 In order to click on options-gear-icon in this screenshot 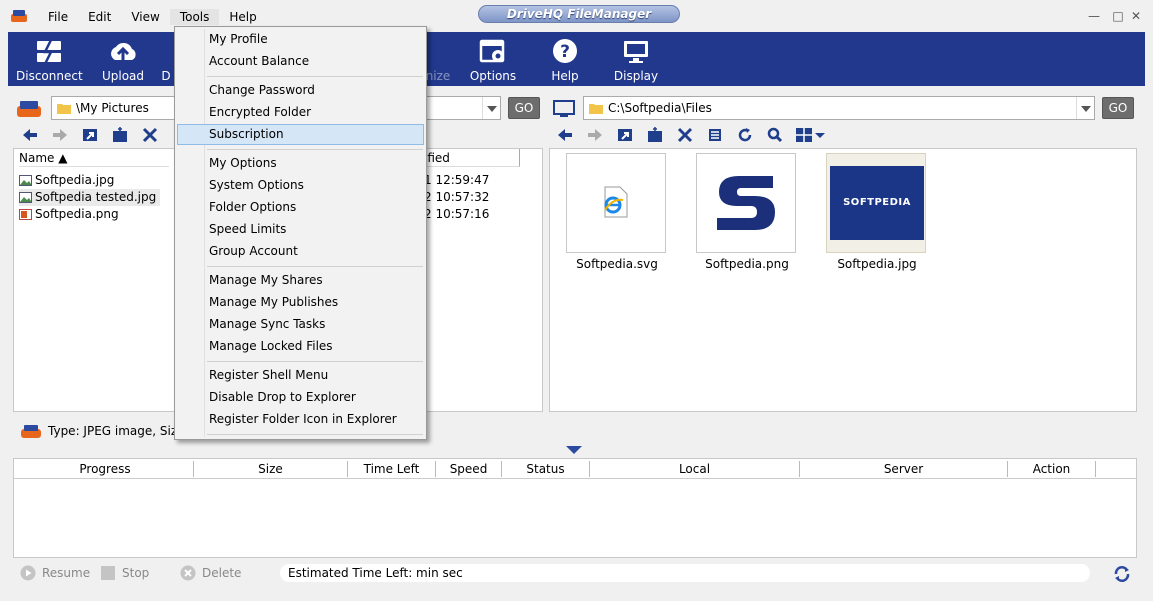, I will do `click(492, 51)`.